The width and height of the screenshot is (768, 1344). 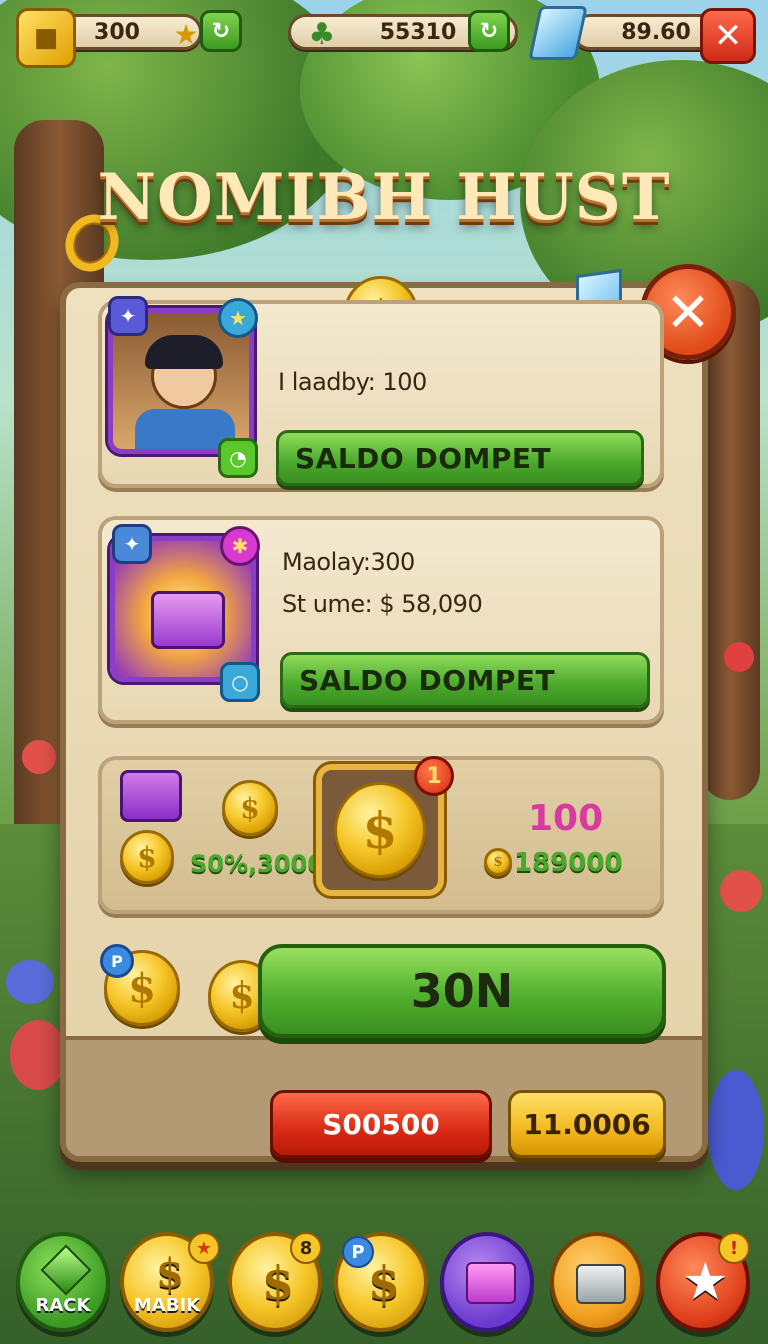 I want to click on red-action-button: S00500, so click(x=381, y=1124).